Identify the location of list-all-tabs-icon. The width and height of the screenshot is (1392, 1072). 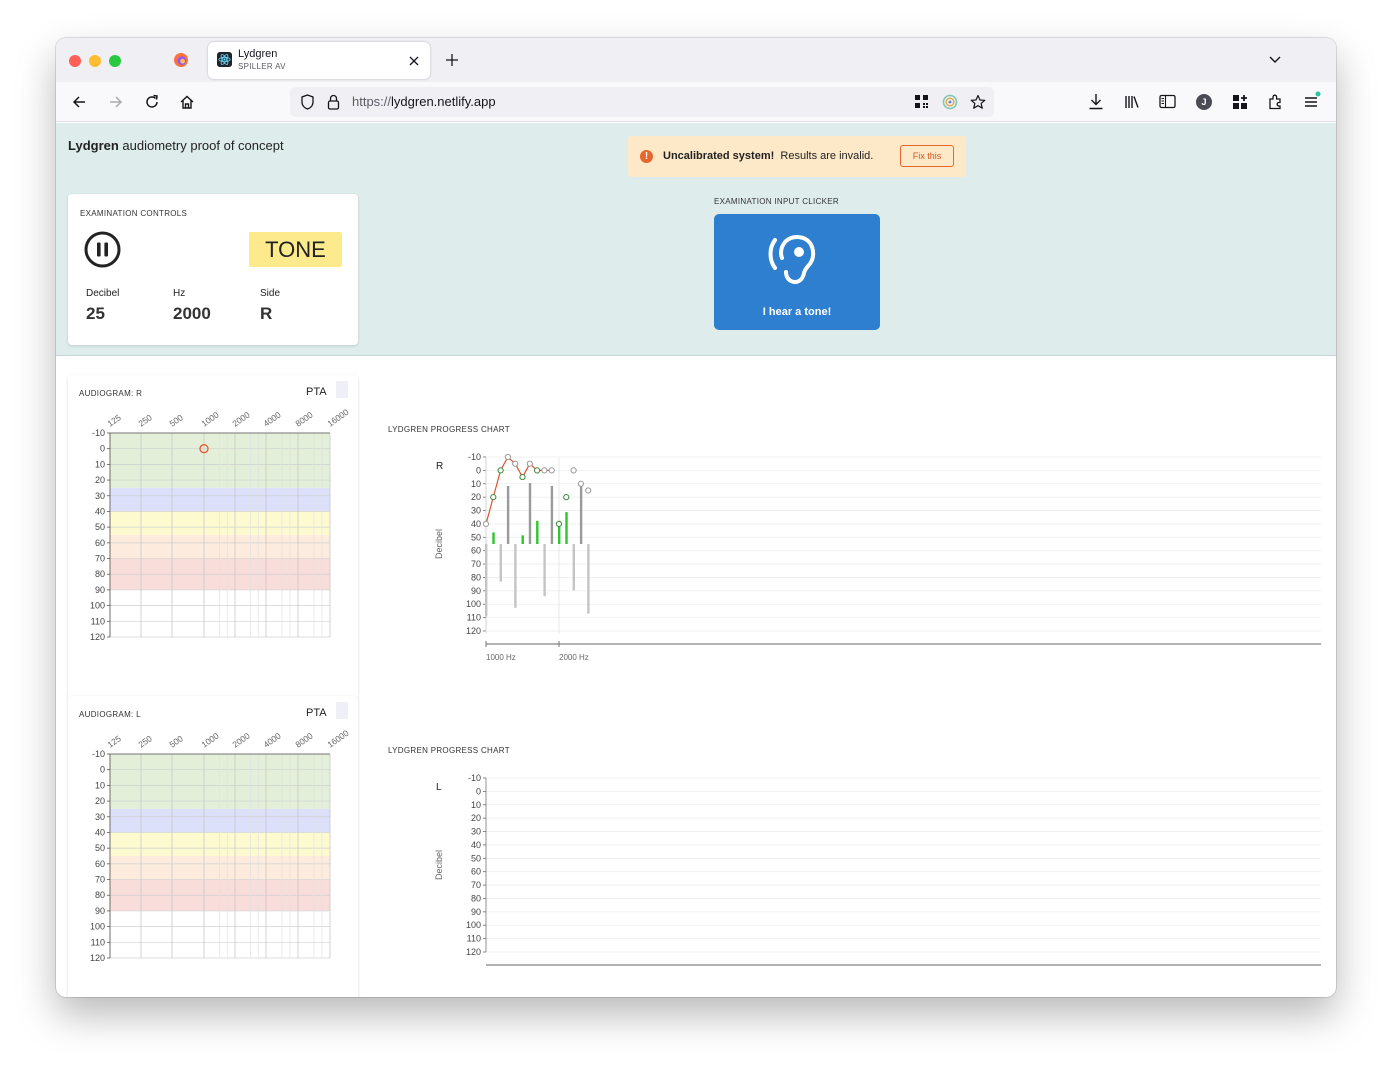
(1275, 60).